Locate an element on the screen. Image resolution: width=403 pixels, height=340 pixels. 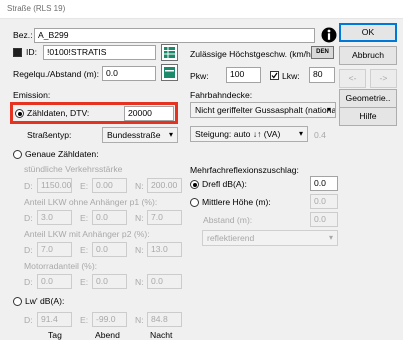
den-badge: DEN is located at coordinates (322, 52).